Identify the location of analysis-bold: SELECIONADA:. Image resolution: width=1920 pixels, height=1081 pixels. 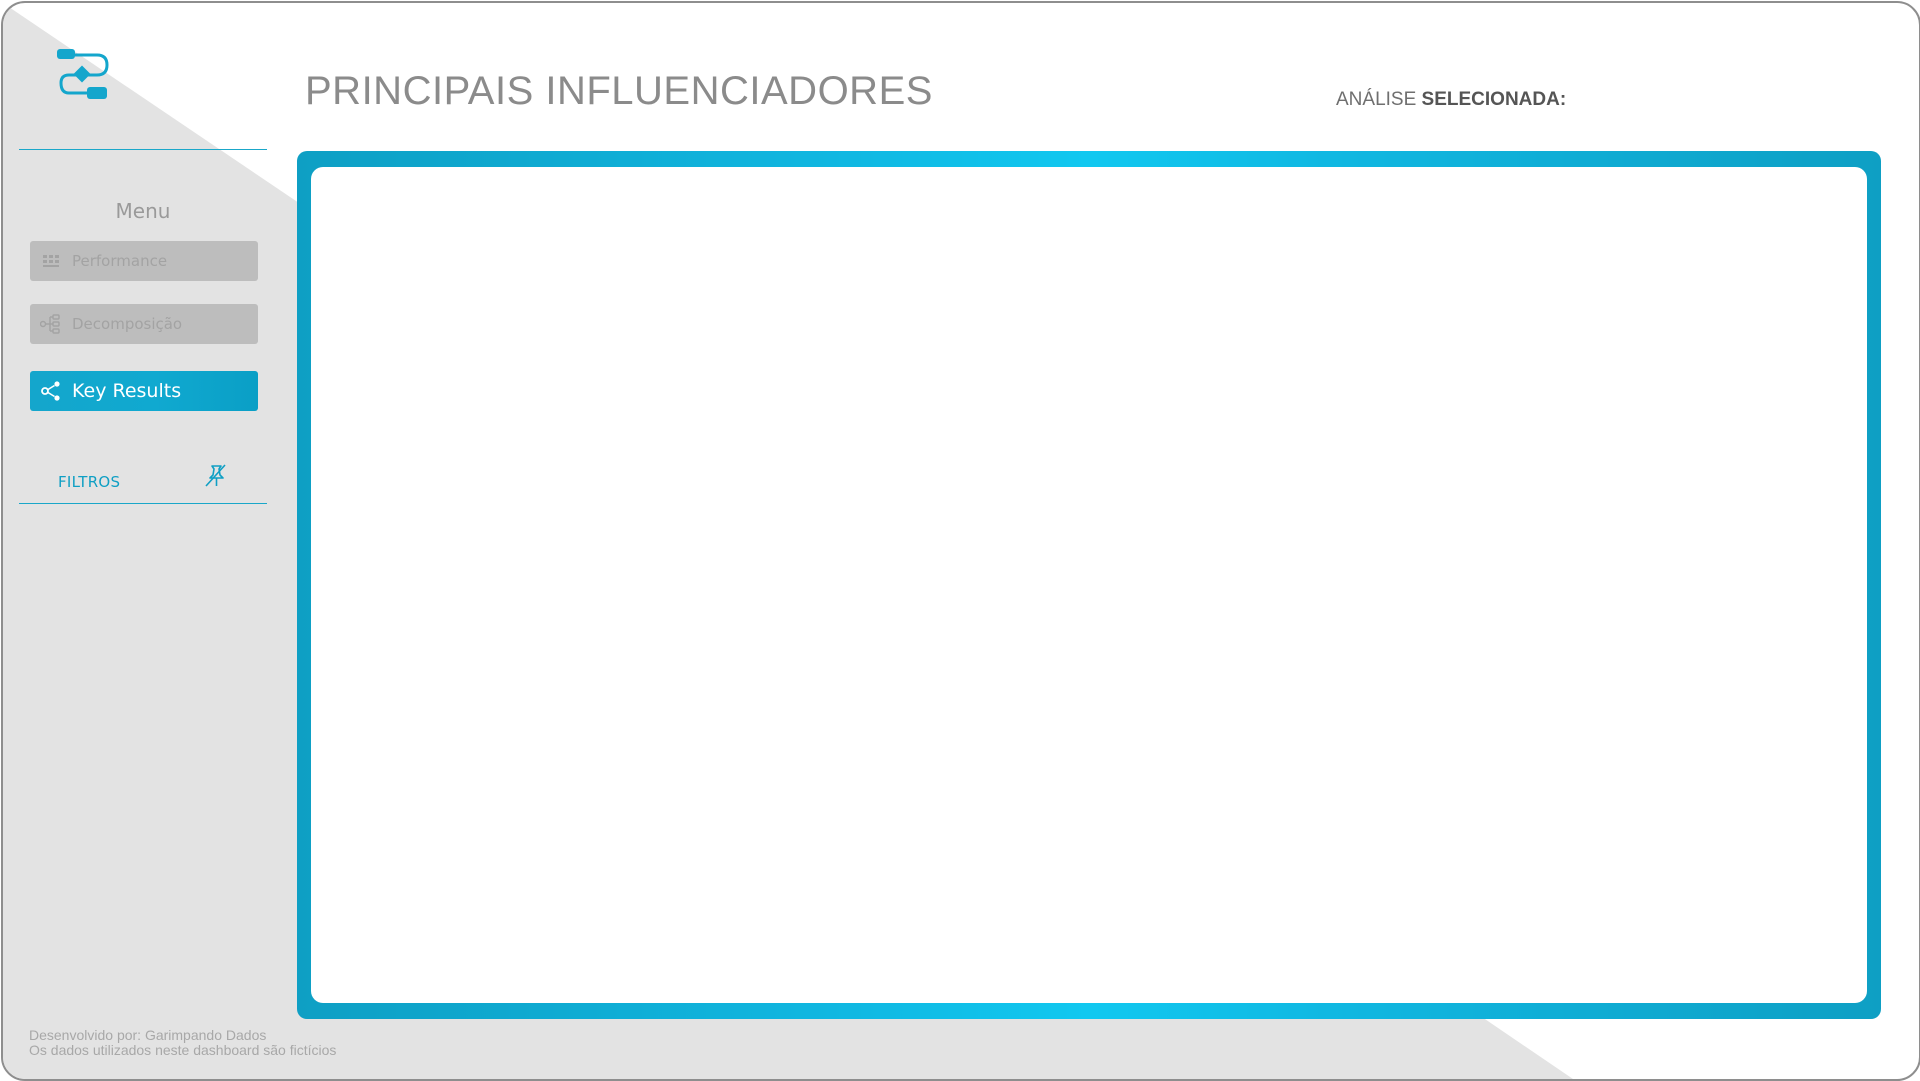
(1494, 99).